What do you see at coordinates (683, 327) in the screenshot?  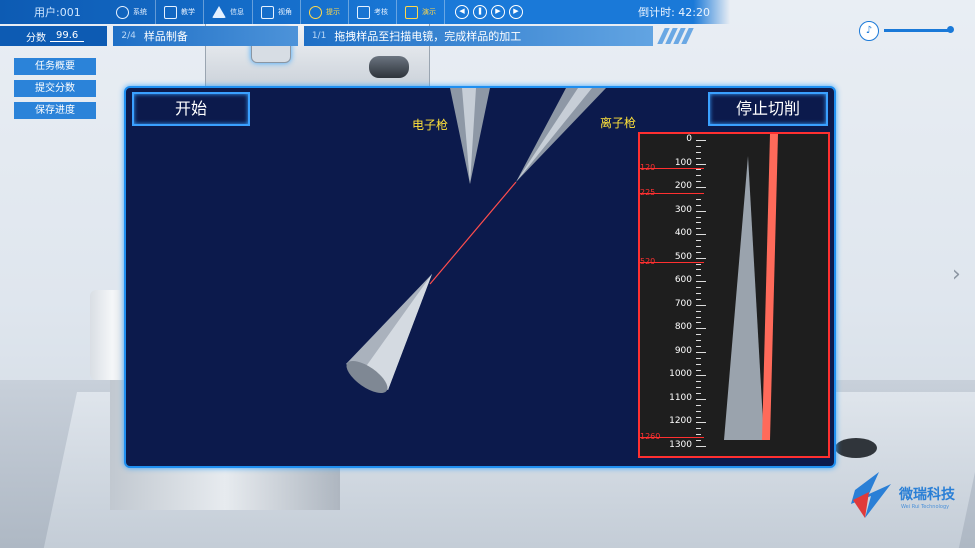 I see `gauge-tick-label: 800` at bounding box center [683, 327].